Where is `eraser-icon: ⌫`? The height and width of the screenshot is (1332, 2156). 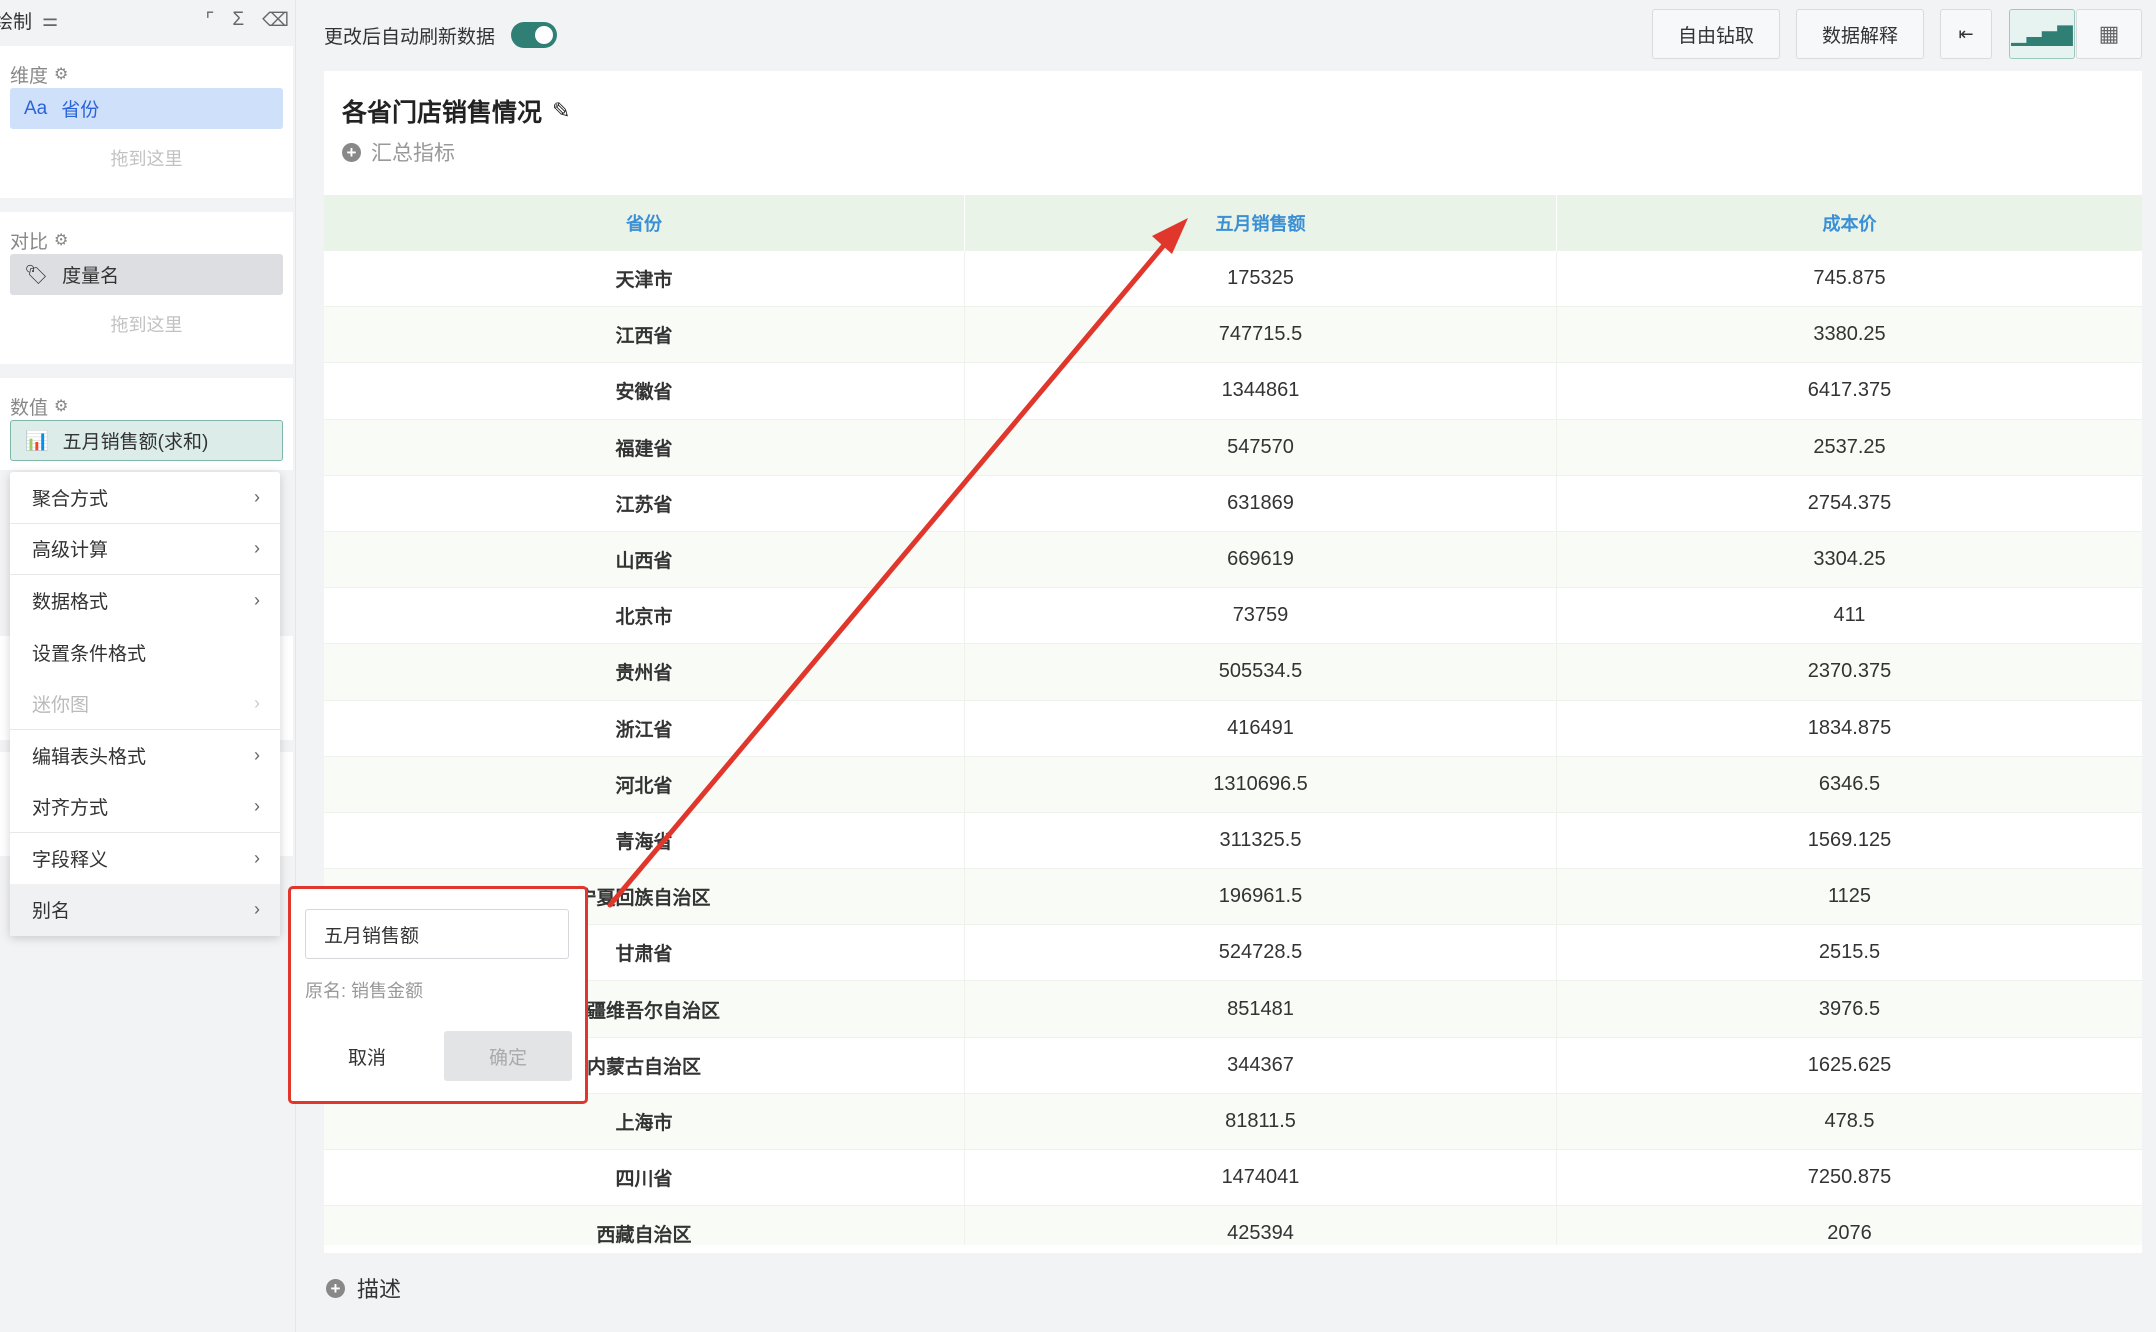
eraser-icon: ⌫ is located at coordinates (275, 20).